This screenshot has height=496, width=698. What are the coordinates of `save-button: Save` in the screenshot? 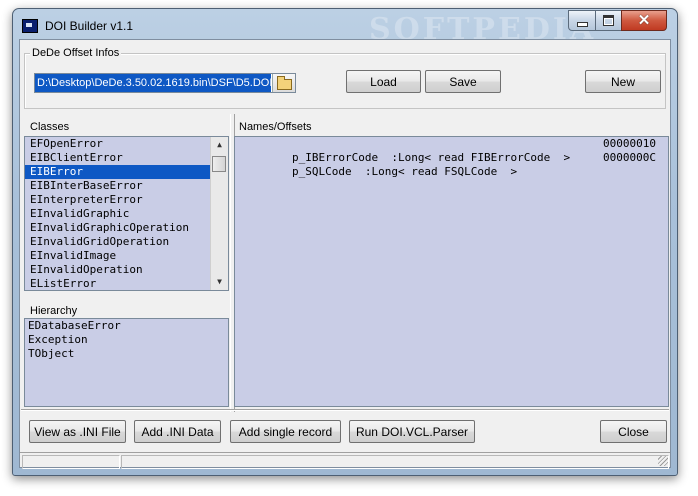 It's located at (463, 81).